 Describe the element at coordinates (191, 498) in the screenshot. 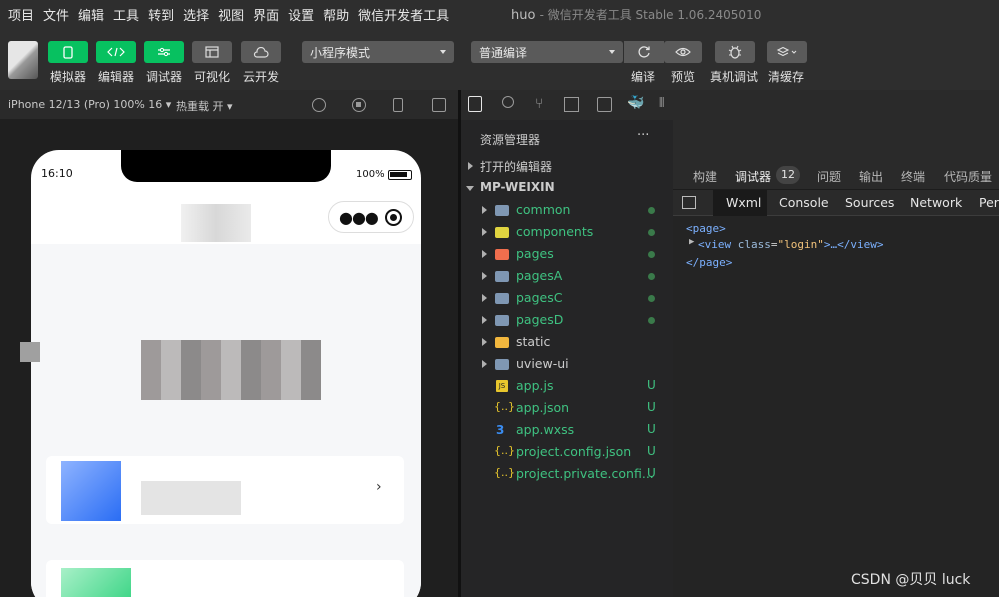

I see `blurred-card-text` at that location.